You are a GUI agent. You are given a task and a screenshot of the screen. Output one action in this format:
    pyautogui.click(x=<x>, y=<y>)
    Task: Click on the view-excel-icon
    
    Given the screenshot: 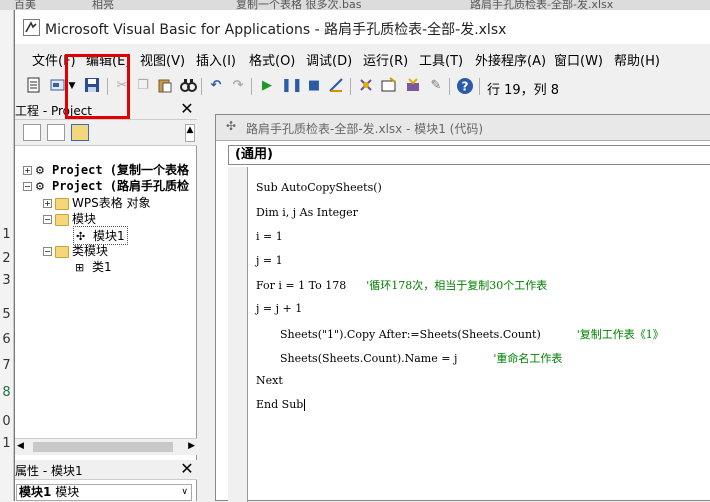 What is the action you would take?
    pyautogui.click(x=34, y=86)
    